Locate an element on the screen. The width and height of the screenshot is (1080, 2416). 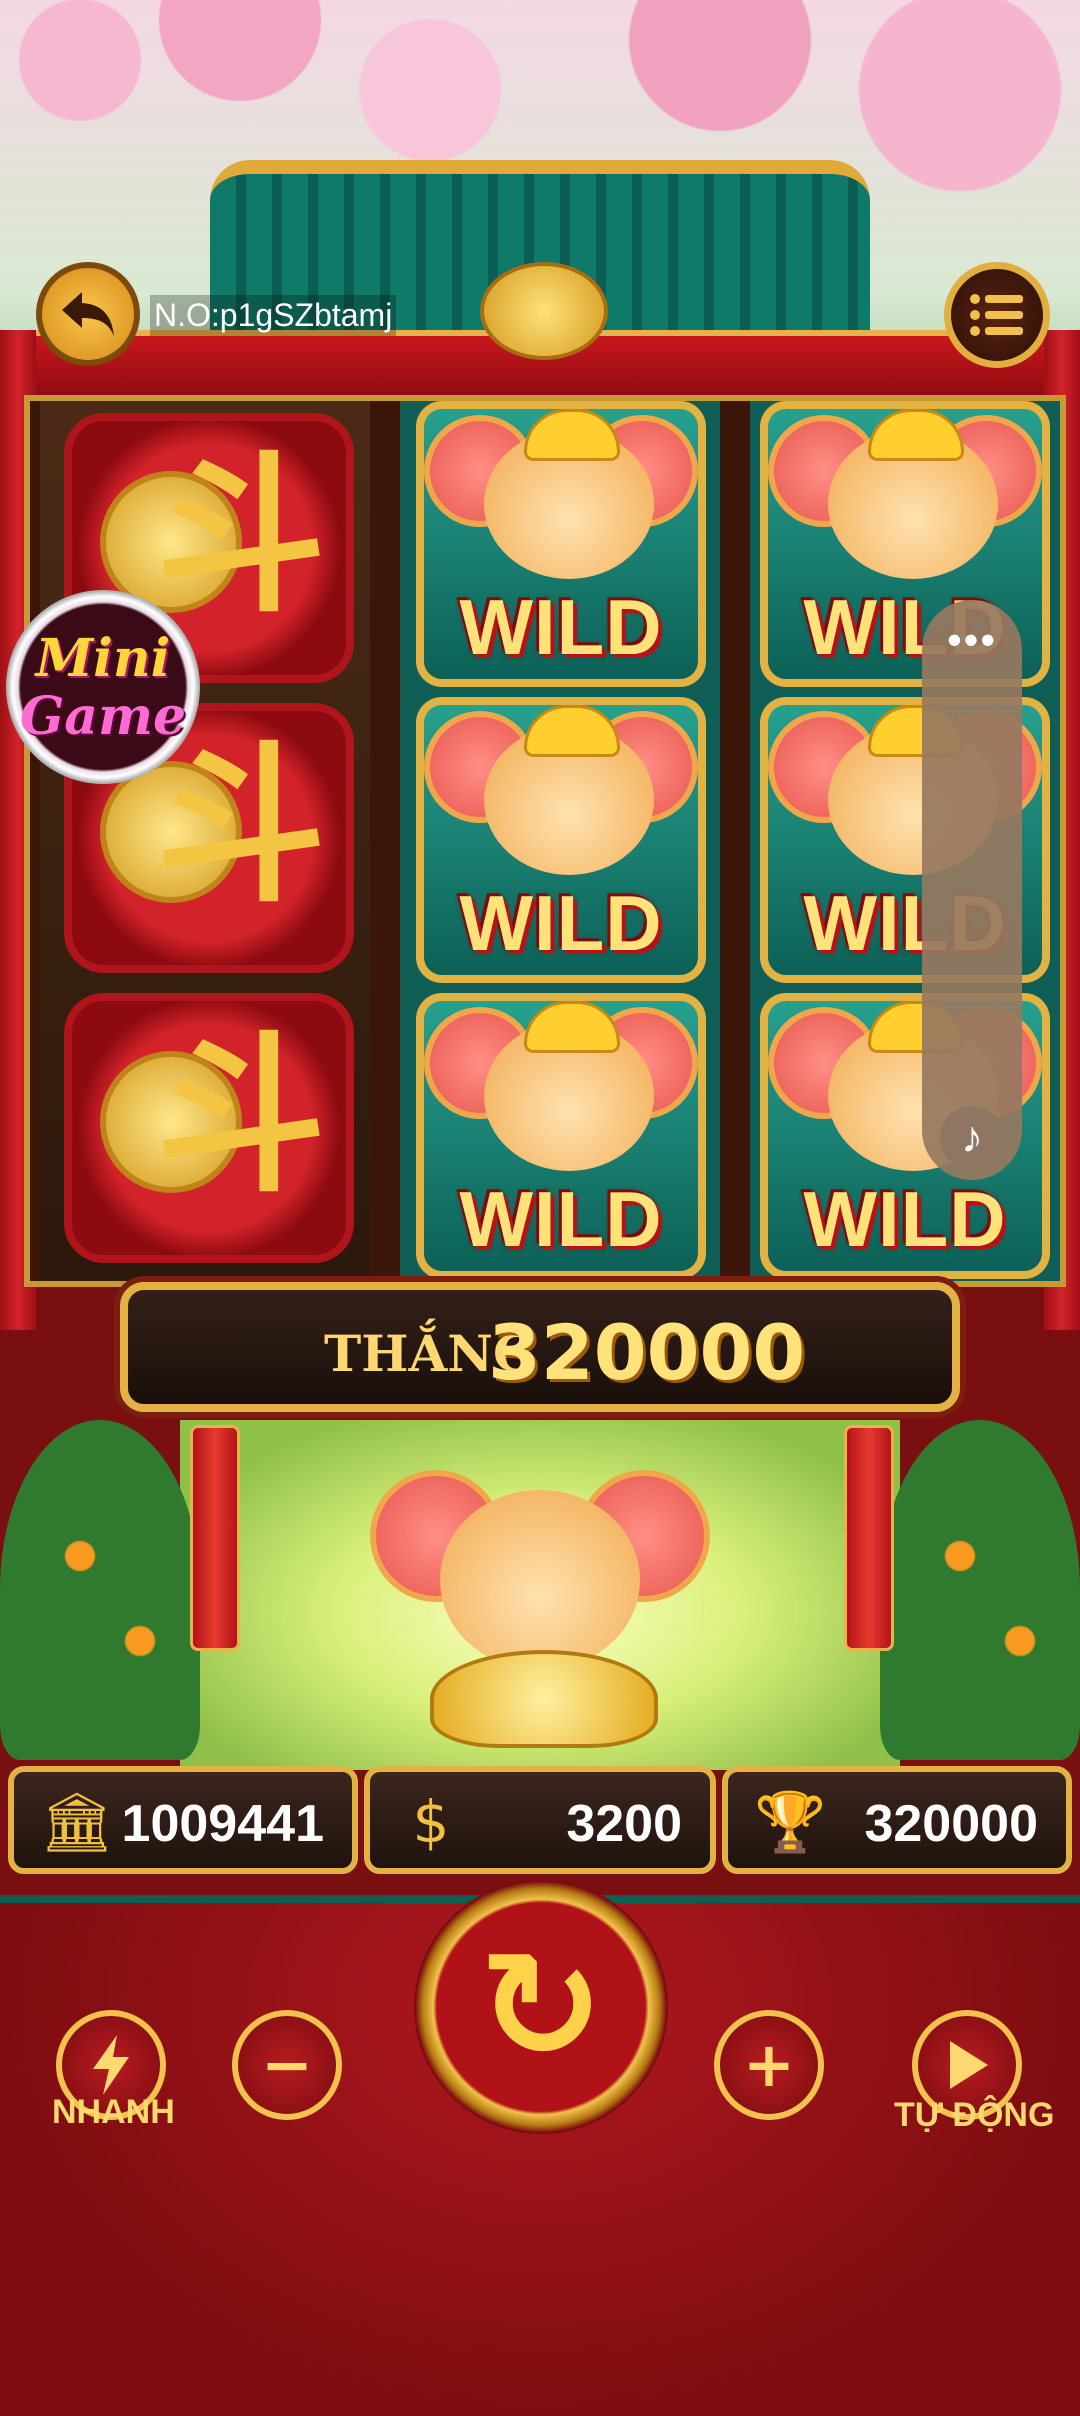
back-button is located at coordinates (88, 314).